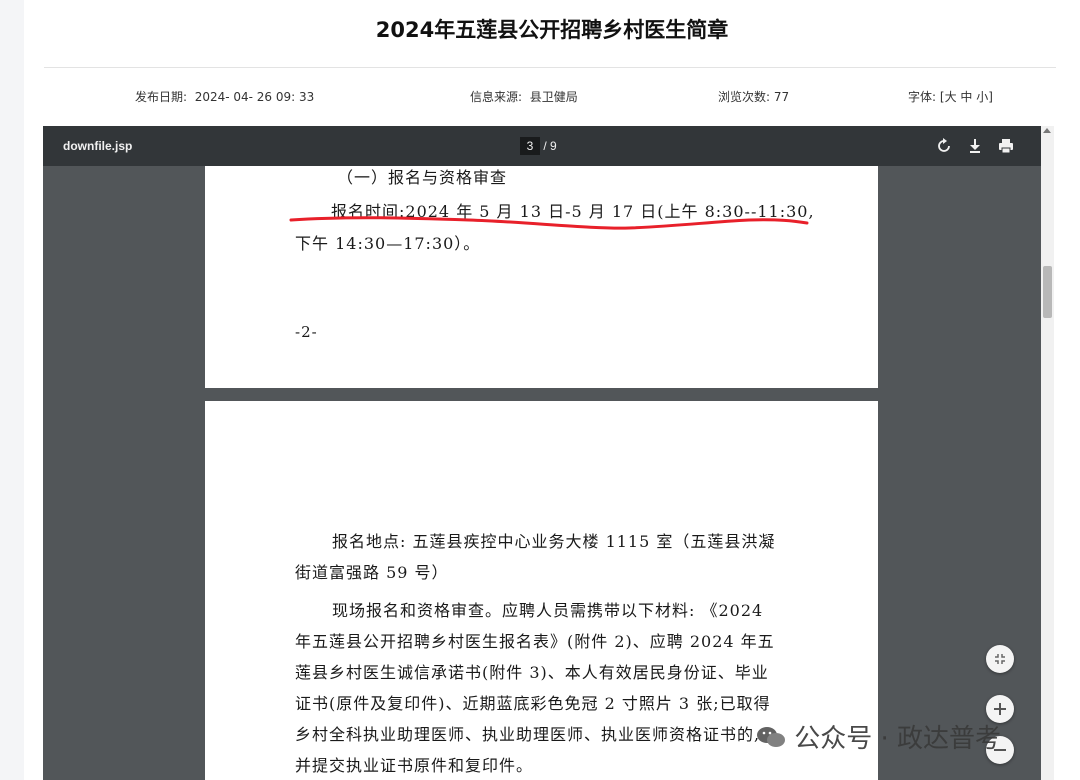 The height and width of the screenshot is (780, 1080). What do you see at coordinates (966, 97) in the screenshot?
I see `font-medium-link: 中` at bounding box center [966, 97].